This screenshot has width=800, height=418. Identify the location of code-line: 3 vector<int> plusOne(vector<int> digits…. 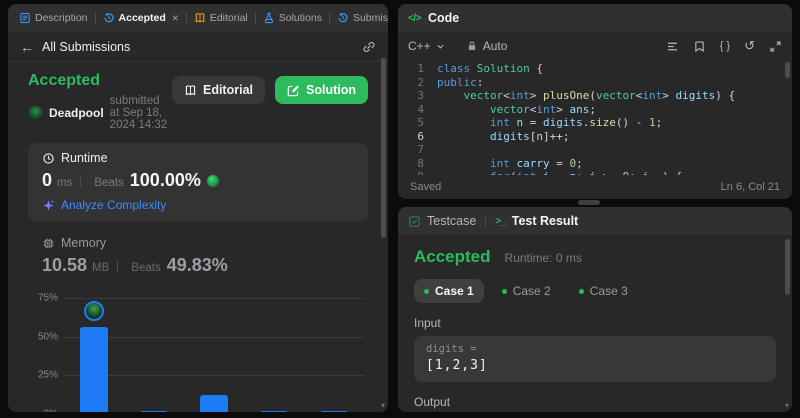
(595, 96).